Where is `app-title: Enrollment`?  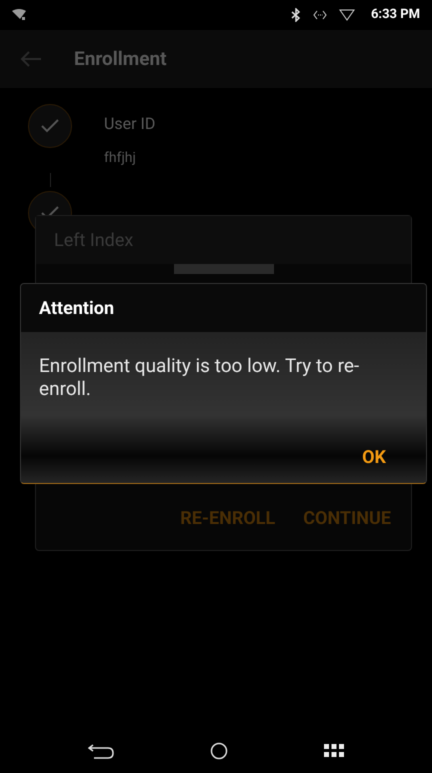
app-title: Enrollment is located at coordinates (120, 59).